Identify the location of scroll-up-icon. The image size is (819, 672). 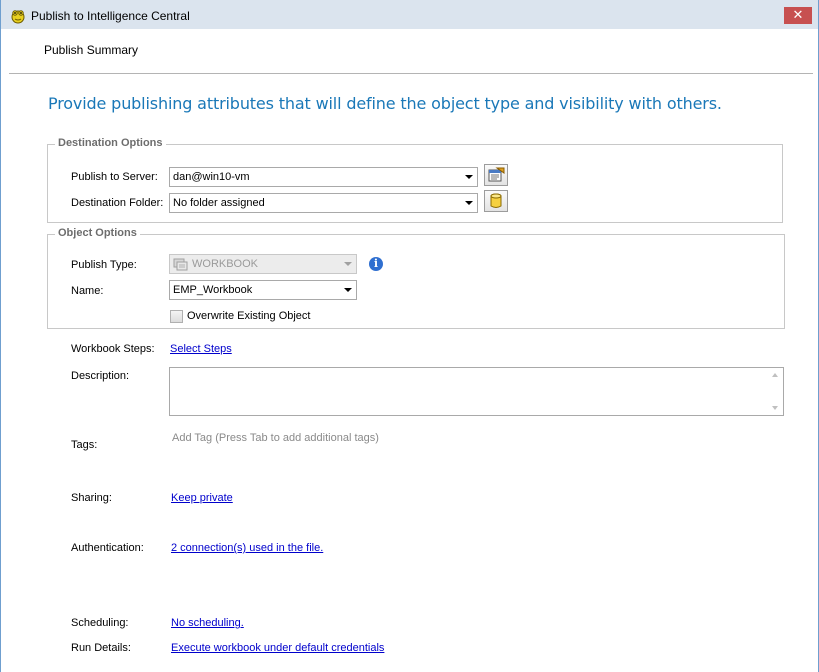
(775, 375).